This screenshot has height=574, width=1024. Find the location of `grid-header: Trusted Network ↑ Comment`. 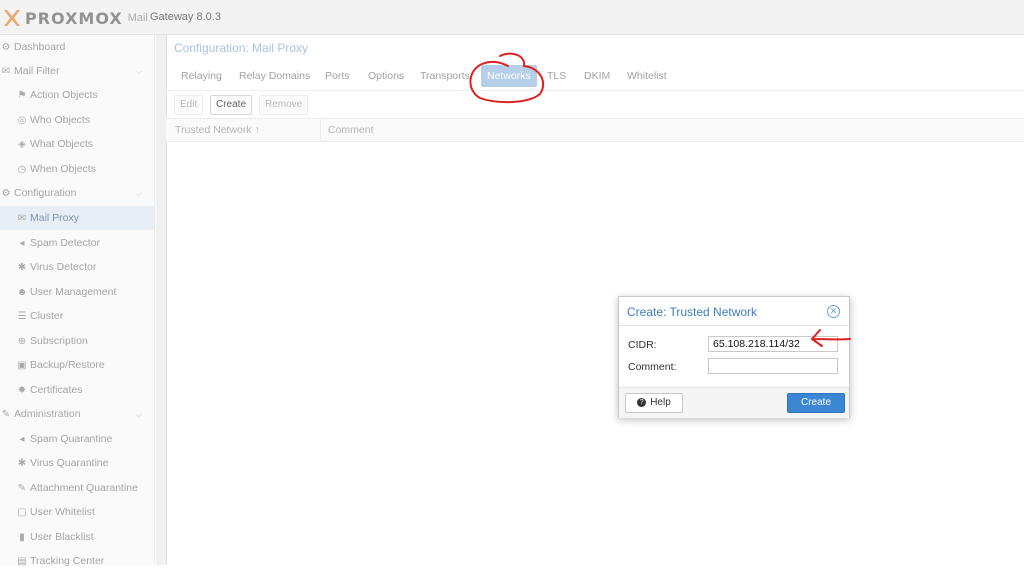

grid-header: Trusted Network ↑ Comment is located at coordinates (595, 130).